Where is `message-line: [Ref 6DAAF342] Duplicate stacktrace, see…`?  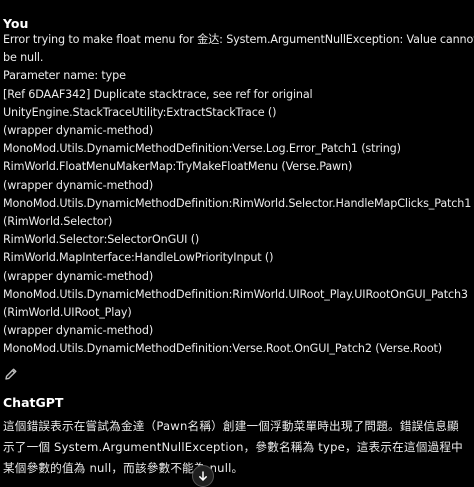
message-line: [Ref 6DAAF342] Duplicate stacktrace, see… is located at coordinates (158, 94).